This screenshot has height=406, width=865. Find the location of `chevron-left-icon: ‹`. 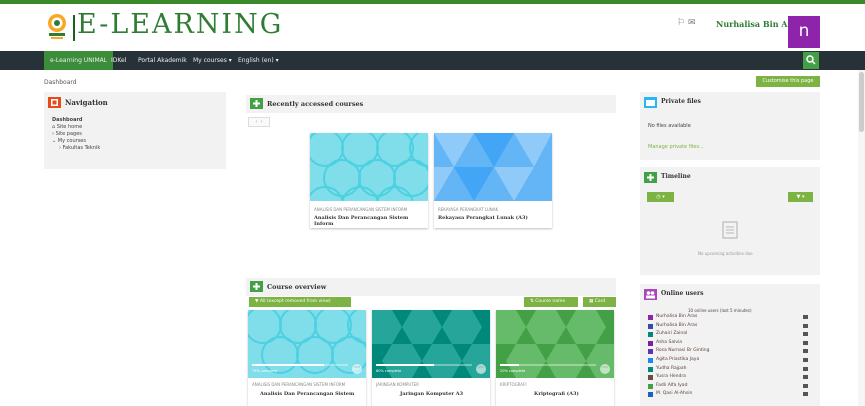

chevron-left-icon: ‹ is located at coordinates (256, 122).